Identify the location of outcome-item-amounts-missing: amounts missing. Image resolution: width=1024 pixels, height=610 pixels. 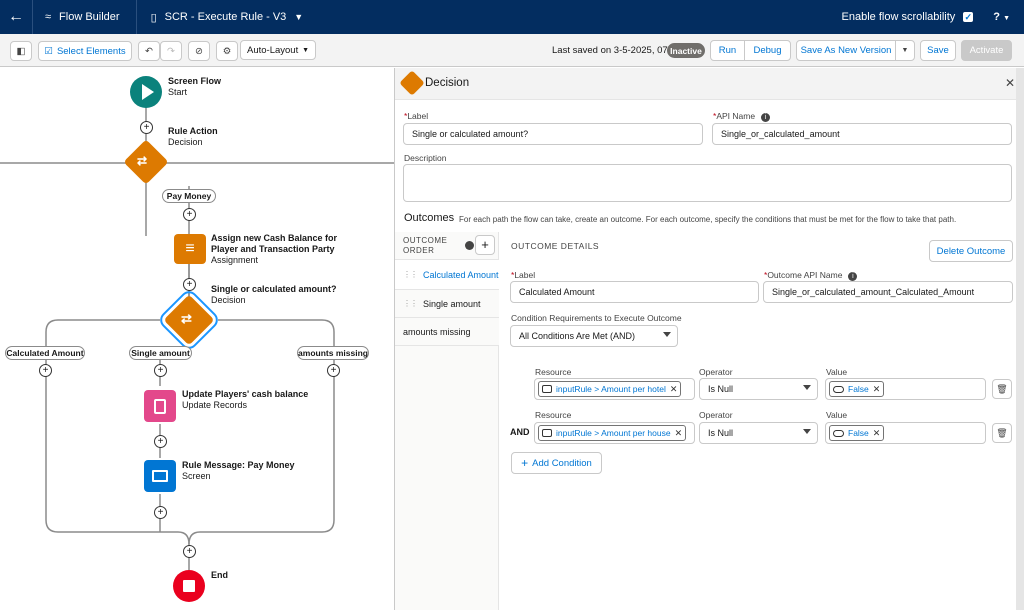
(447, 332).